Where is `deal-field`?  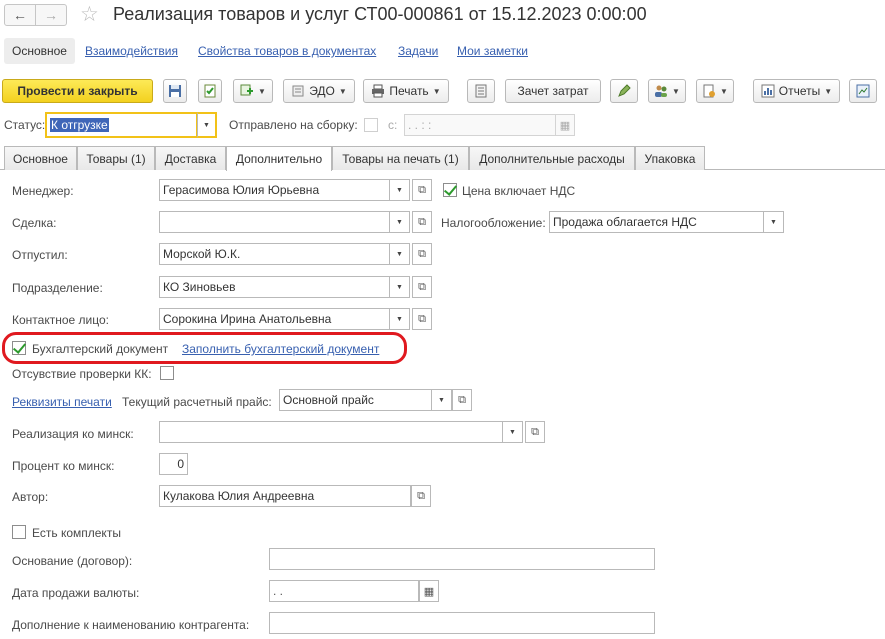 deal-field is located at coordinates (274, 222).